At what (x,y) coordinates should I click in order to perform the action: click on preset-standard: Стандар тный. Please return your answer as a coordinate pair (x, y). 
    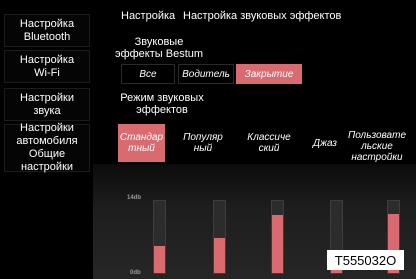
    Looking at the image, I should click on (141, 143).